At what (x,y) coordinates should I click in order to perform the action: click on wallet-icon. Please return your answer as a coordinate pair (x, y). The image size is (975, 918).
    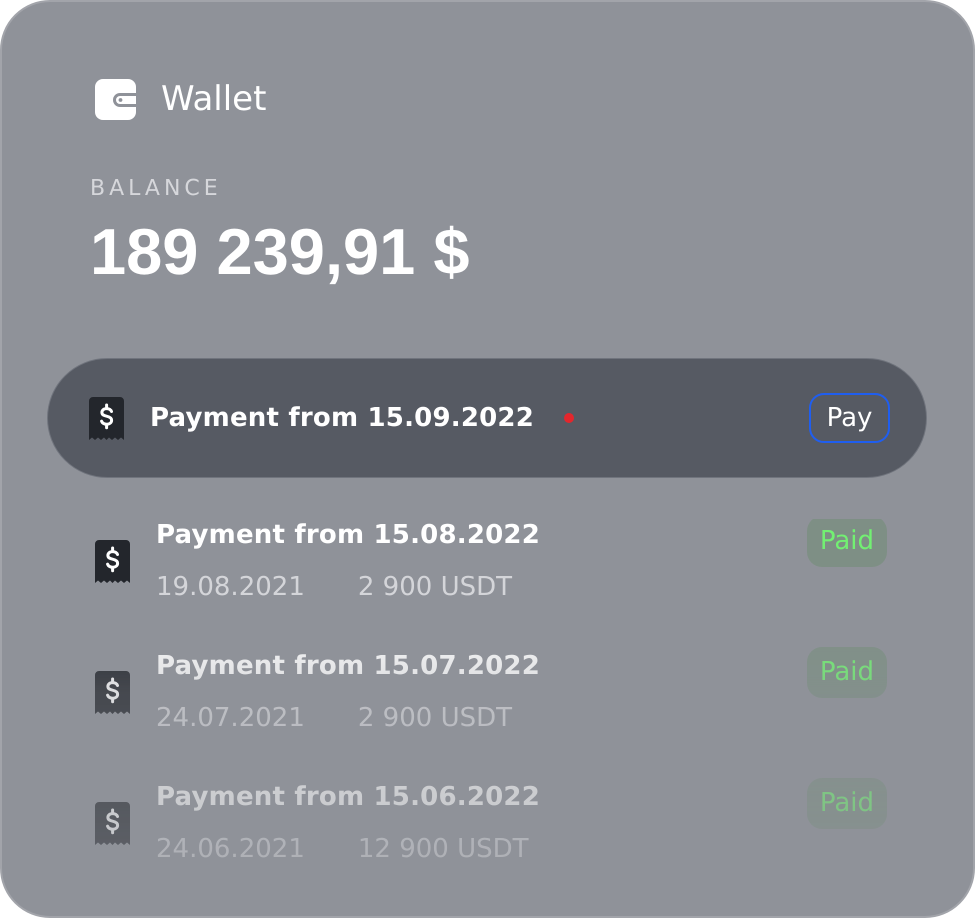
    Looking at the image, I should click on (115, 99).